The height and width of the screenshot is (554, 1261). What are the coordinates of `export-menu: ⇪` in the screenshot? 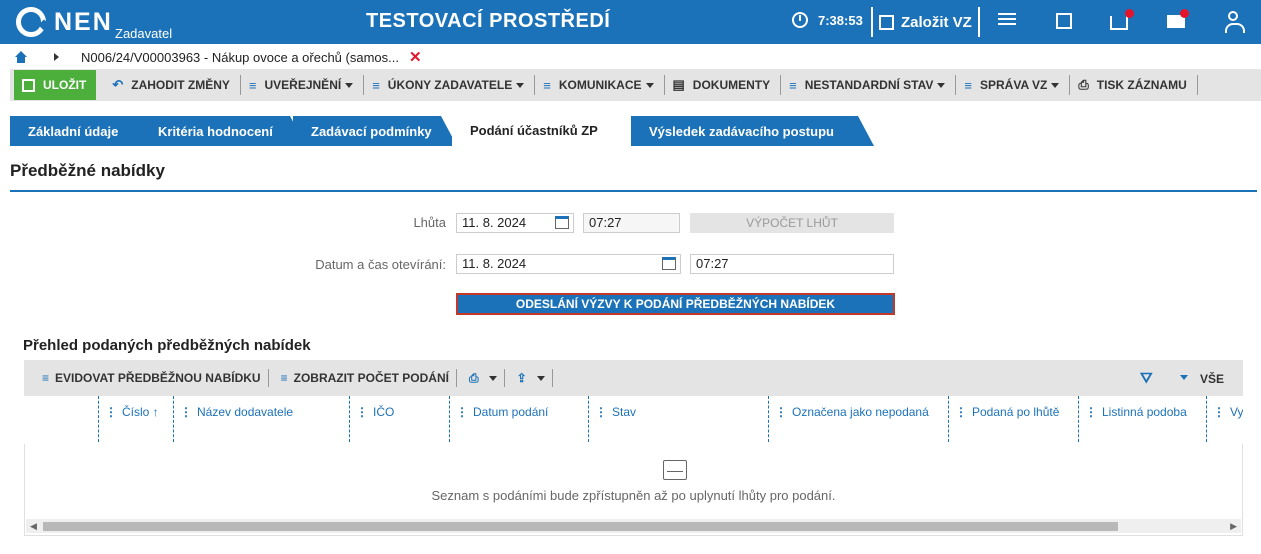 It's located at (529, 378).